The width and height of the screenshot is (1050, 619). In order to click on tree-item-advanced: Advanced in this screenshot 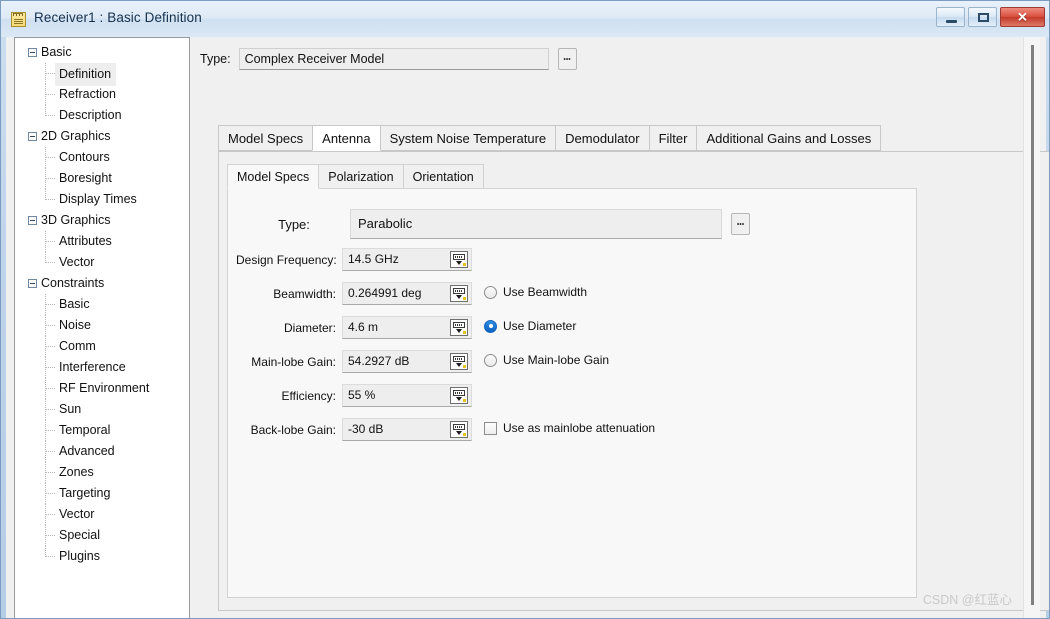, I will do `click(102, 451)`.